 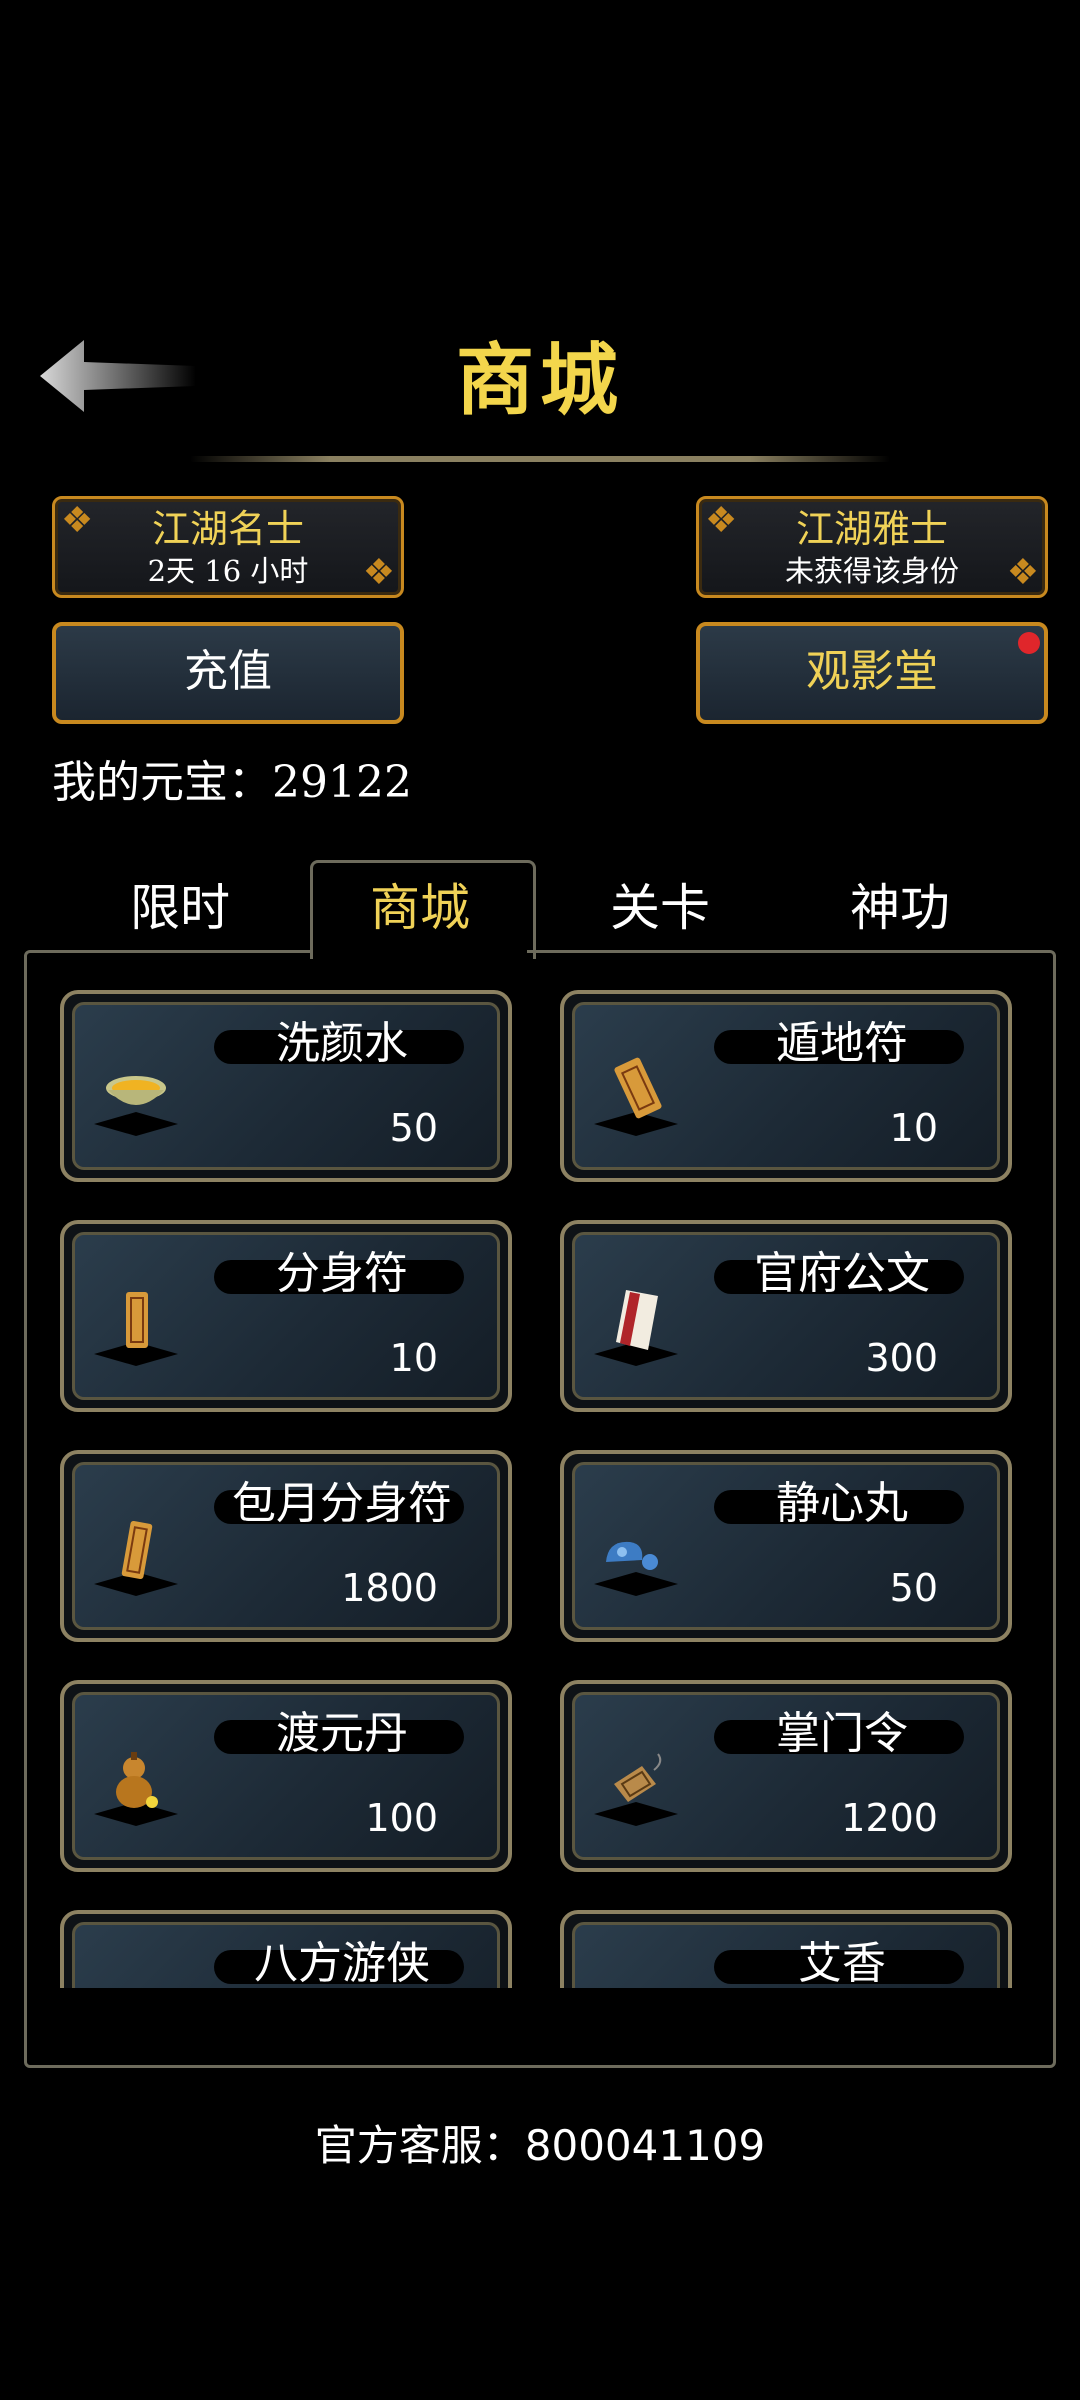 What do you see at coordinates (660, 904) in the screenshot?
I see `tab-levels: 关卡` at bounding box center [660, 904].